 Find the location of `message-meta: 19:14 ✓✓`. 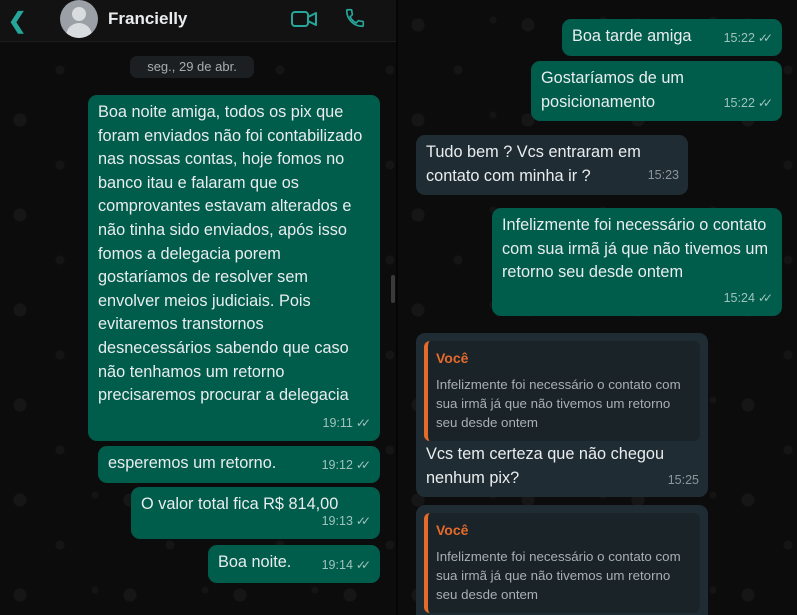

message-meta: 19:14 ✓✓ is located at coordinates (346, 566).